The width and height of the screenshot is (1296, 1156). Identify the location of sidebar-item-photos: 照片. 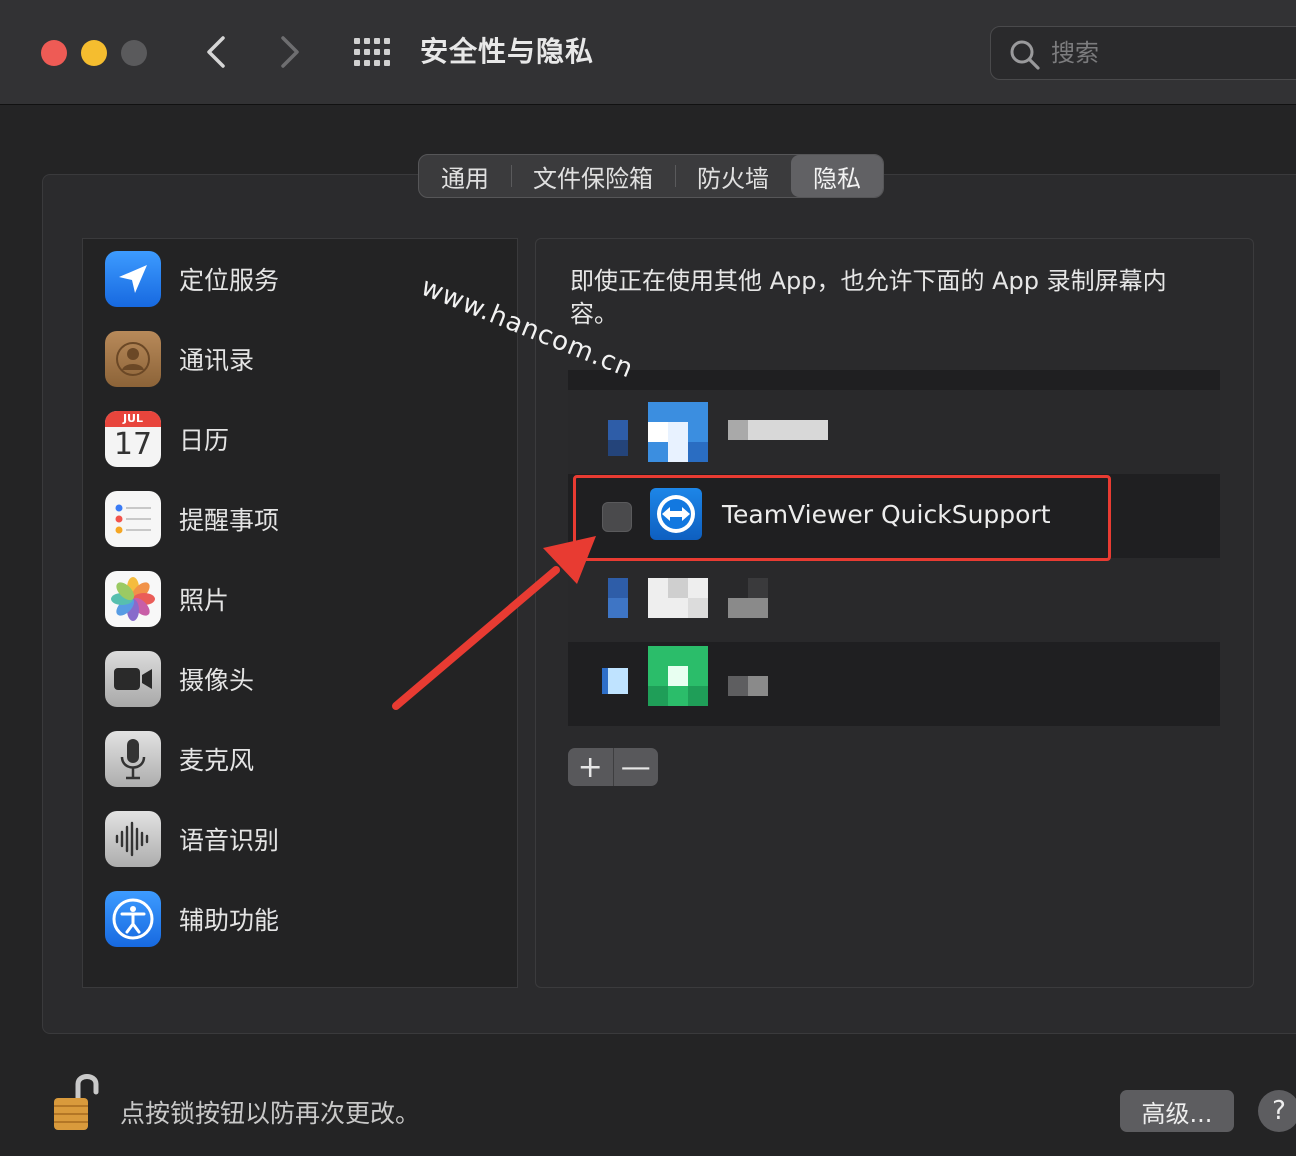
(167, 599).